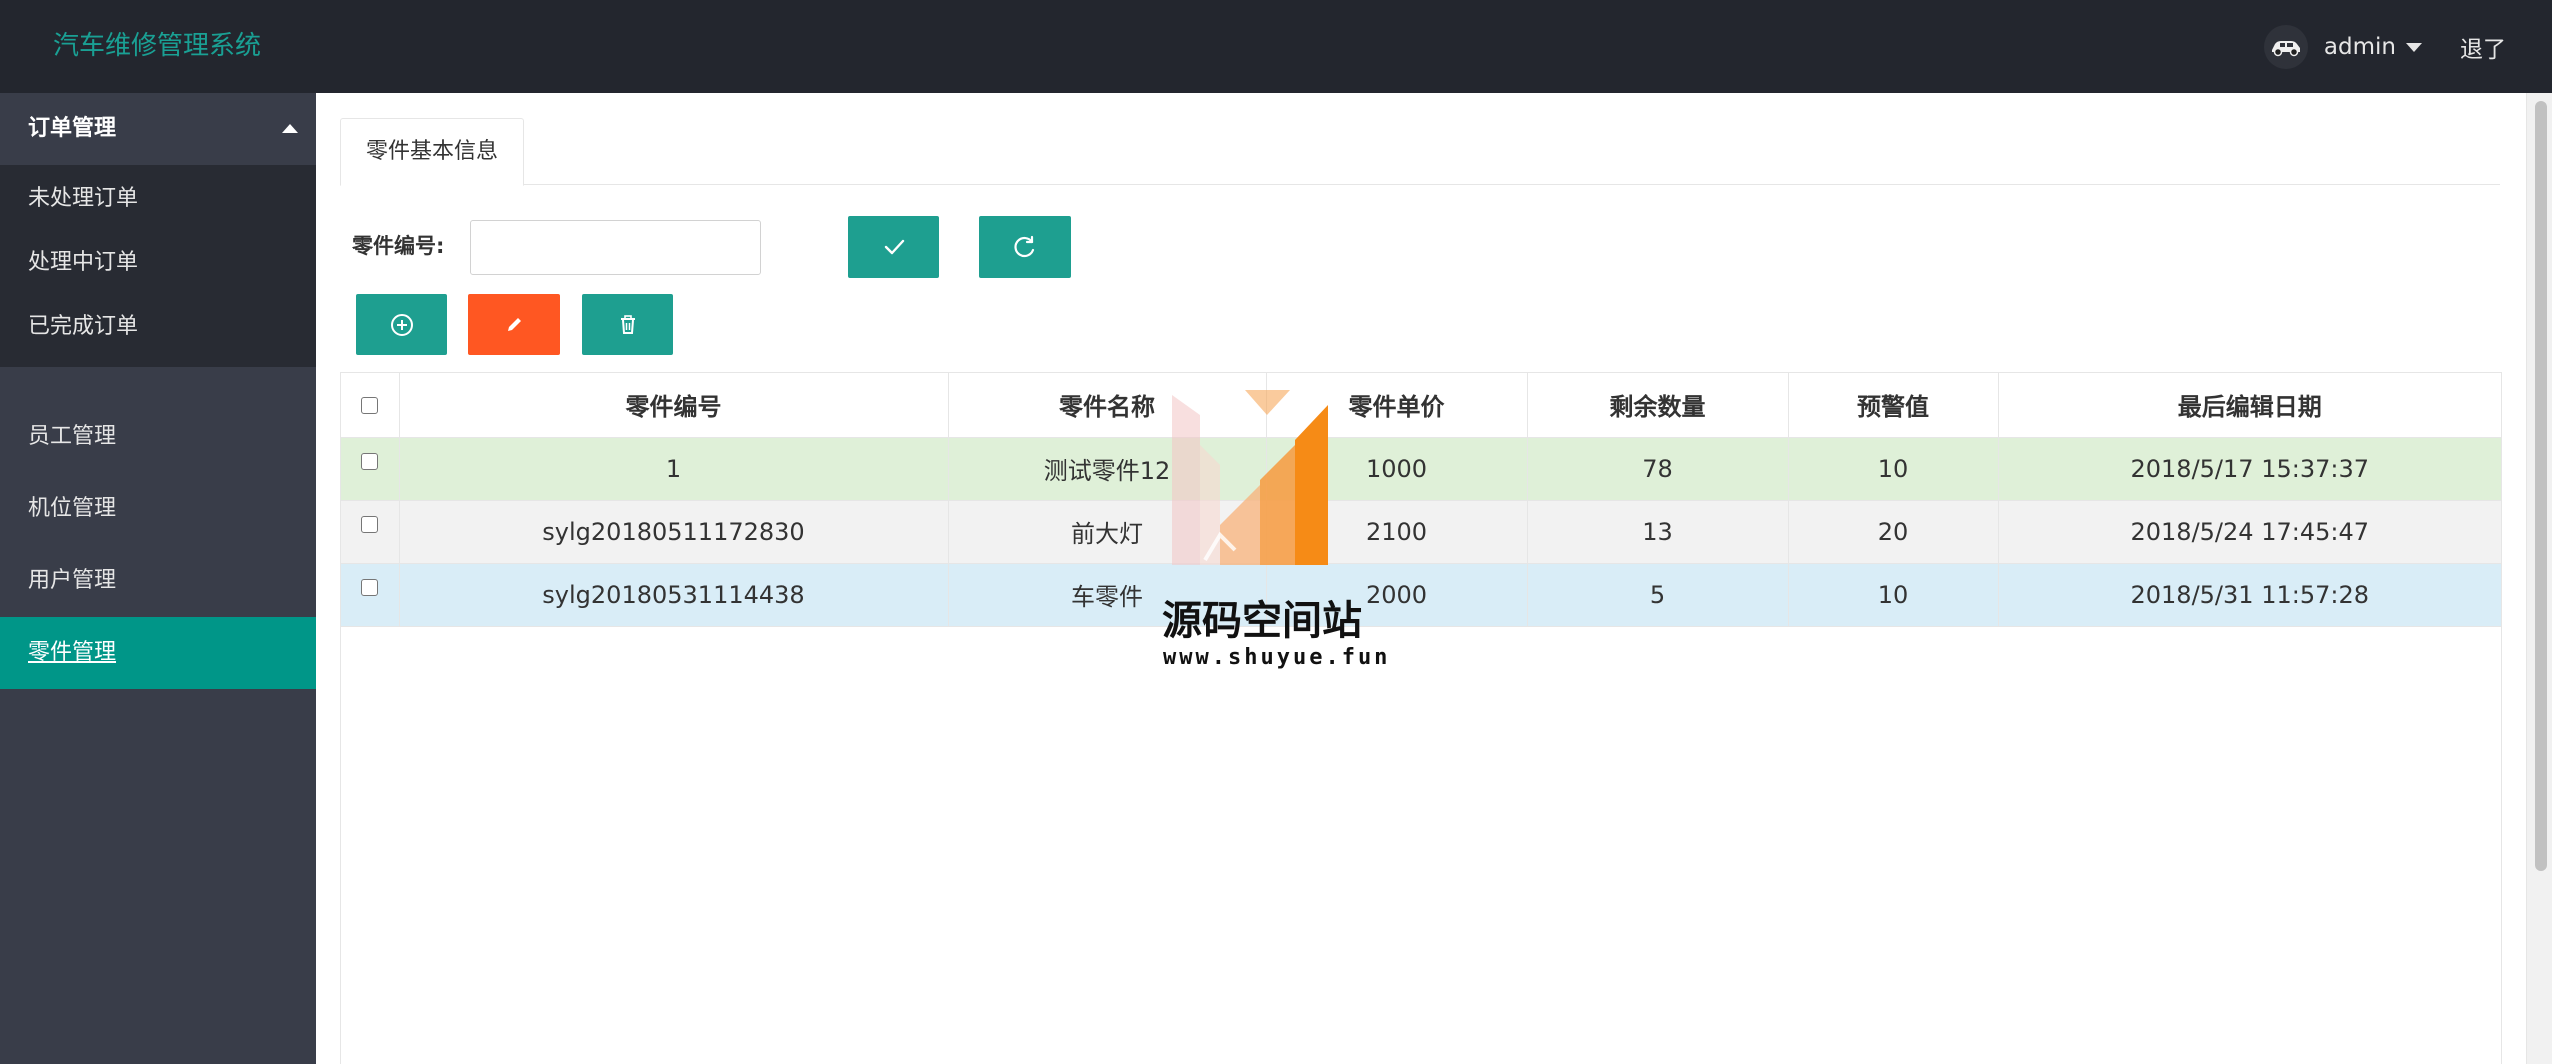 This screenshot has height=1064, width=2552. Describe the element at coordinates (158, 199) in the screenshot. I see `sidebar-item-unprocessed-orders: 未处理订单` at that location.